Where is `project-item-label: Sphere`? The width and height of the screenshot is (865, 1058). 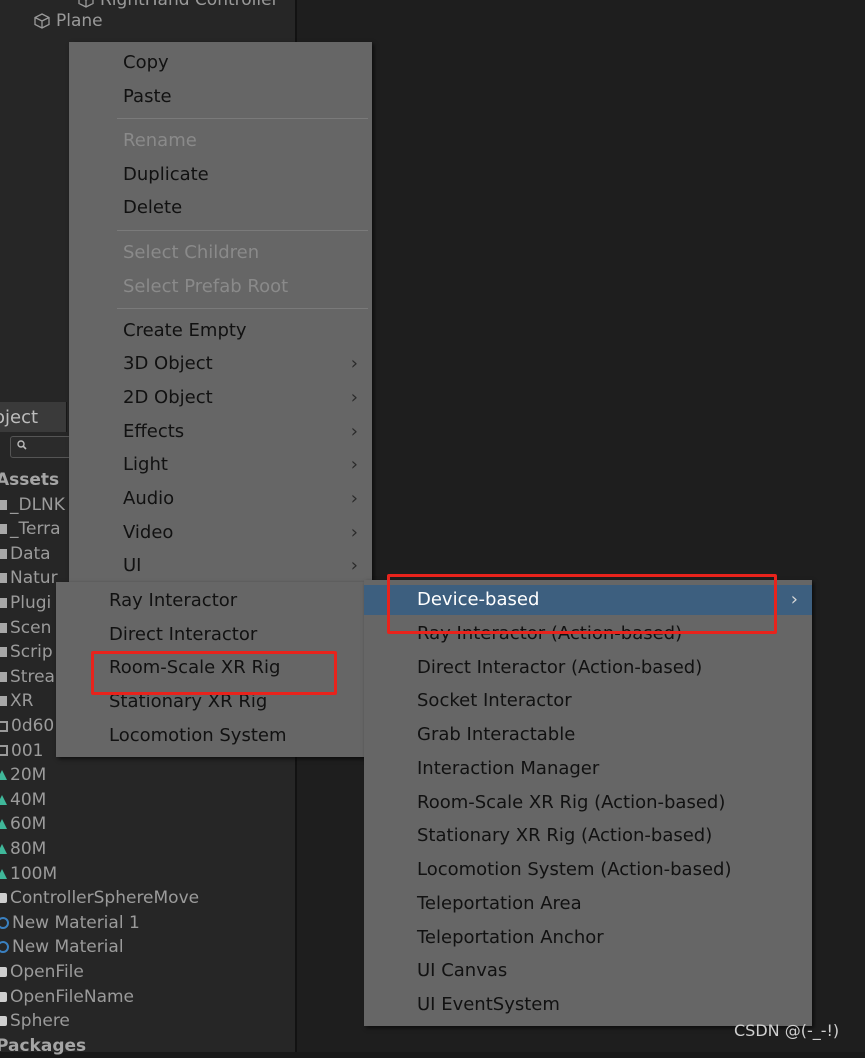 project-item-label: Sphere is located at coordinates (40, 1021).